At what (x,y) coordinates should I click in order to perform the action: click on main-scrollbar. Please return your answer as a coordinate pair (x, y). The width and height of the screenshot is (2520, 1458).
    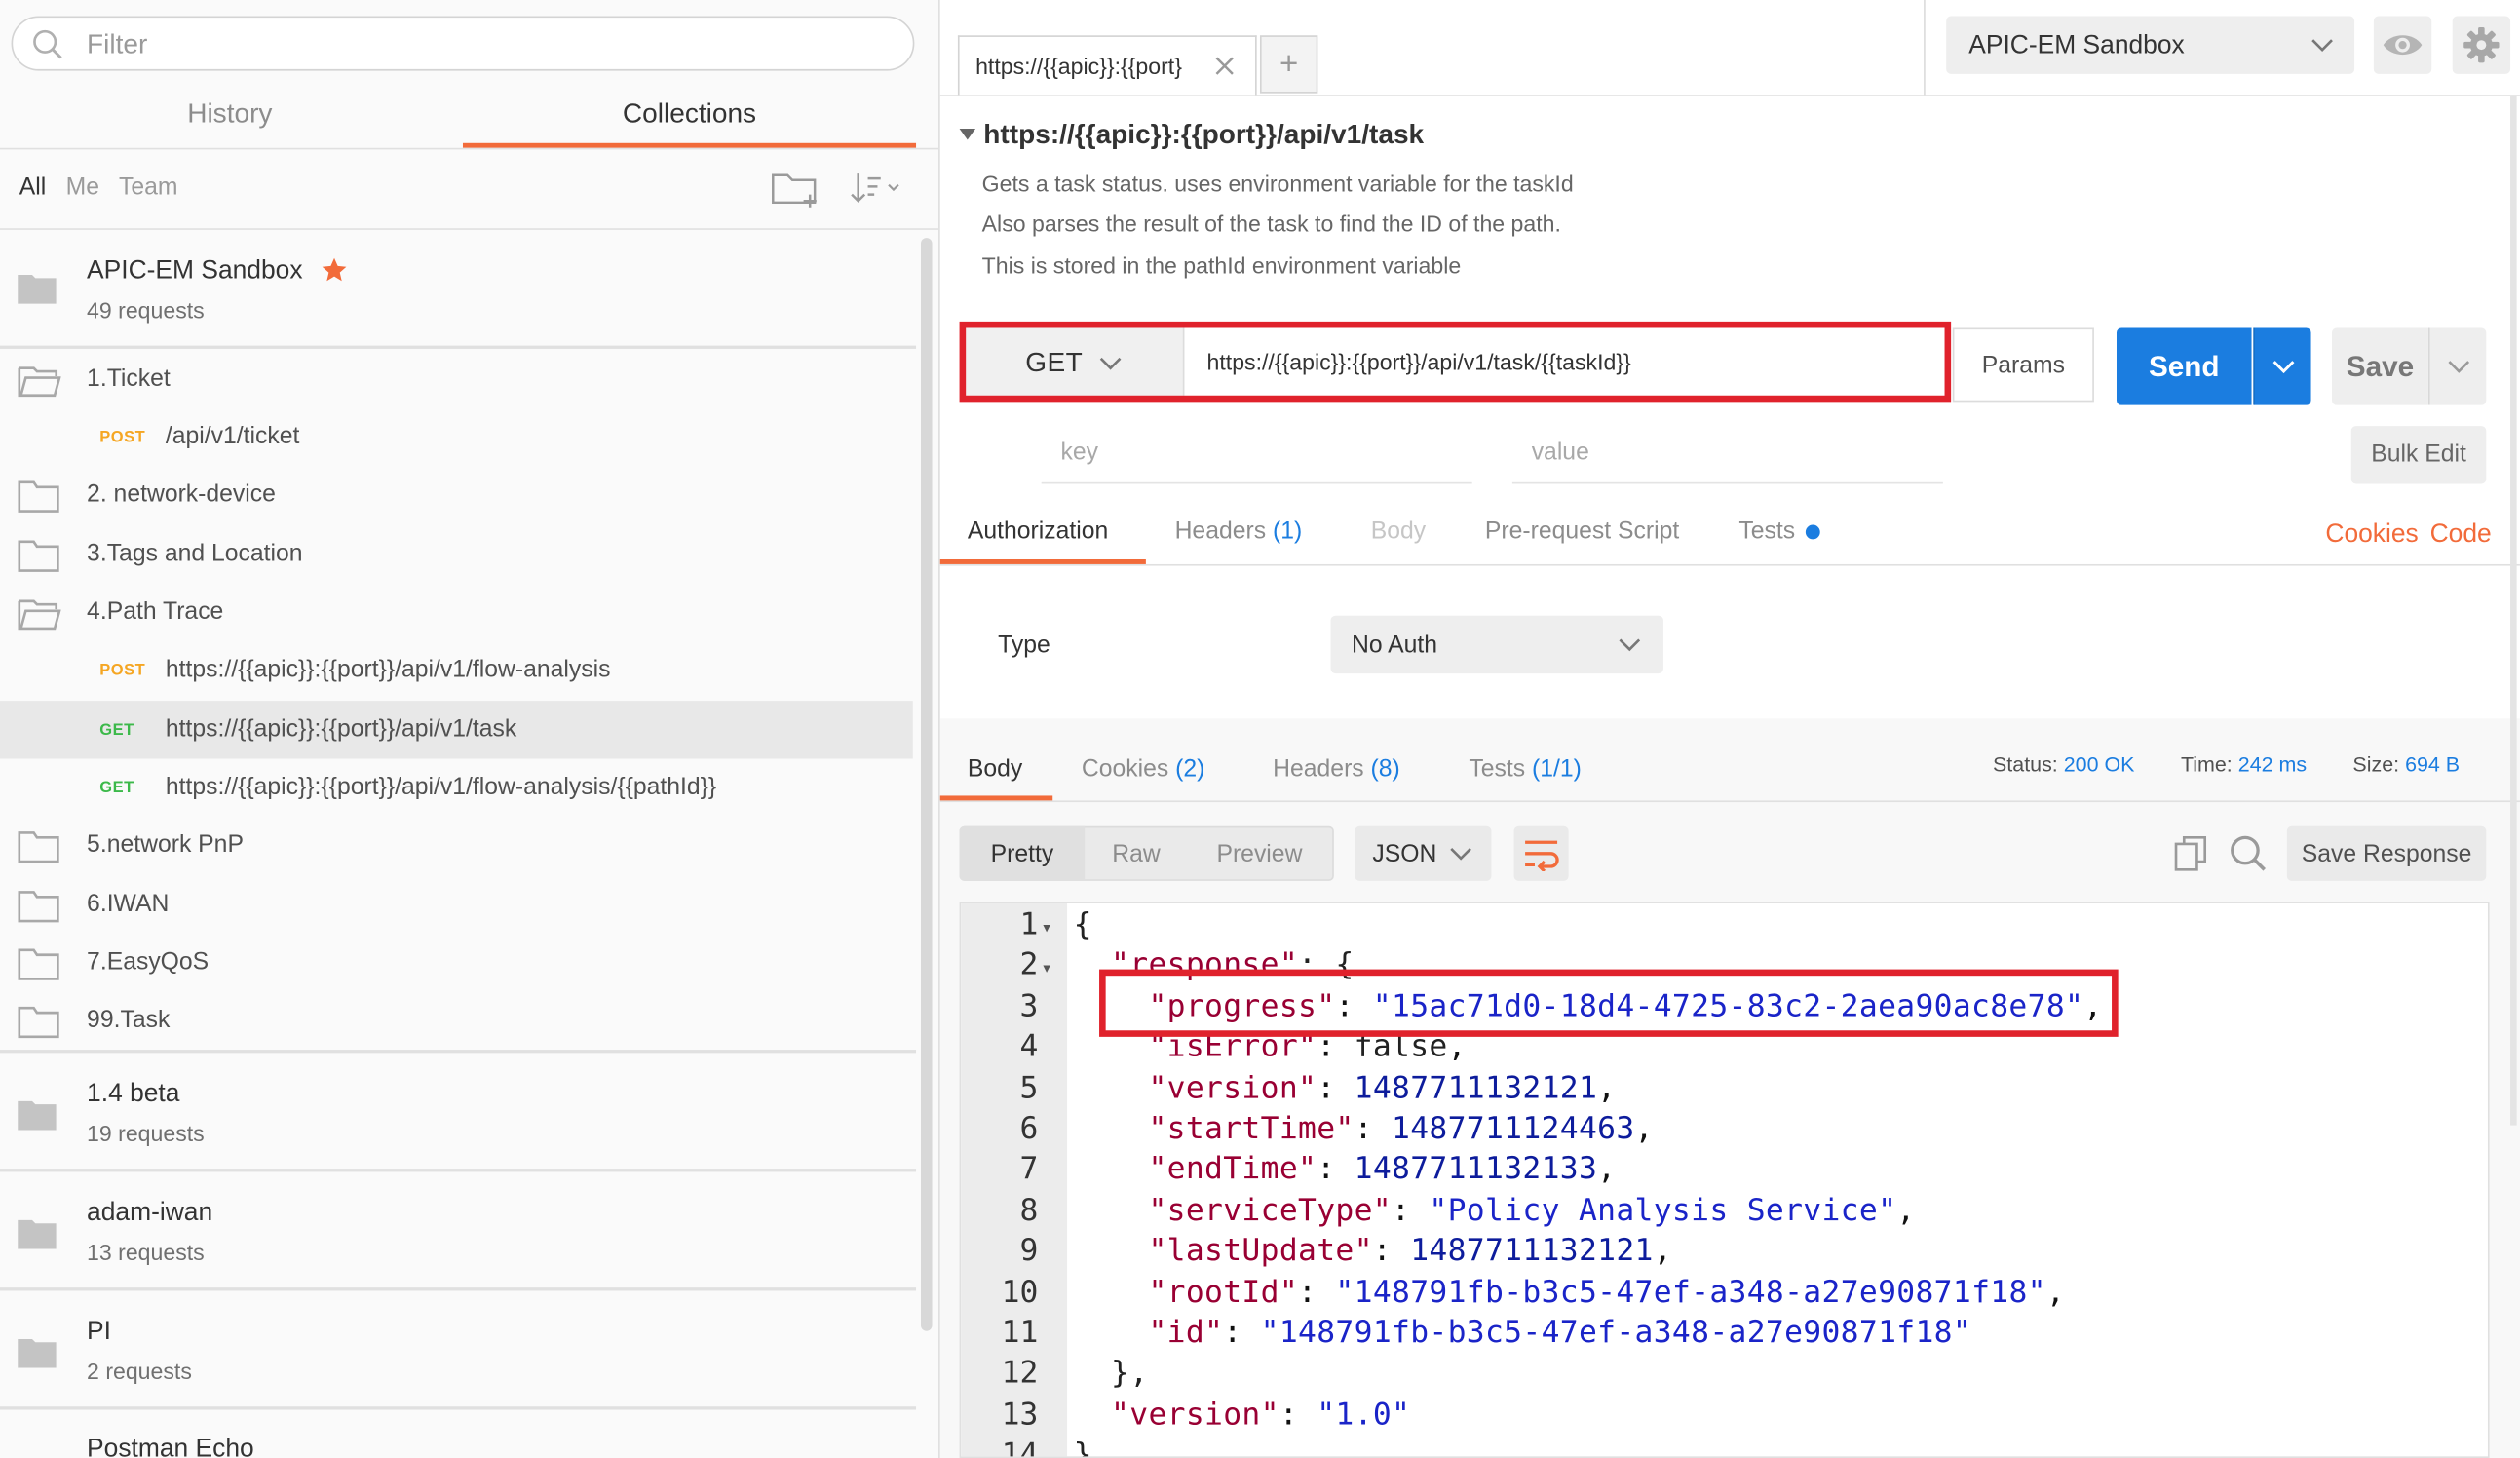
    Looking at the image, I should click on (2513, 611).